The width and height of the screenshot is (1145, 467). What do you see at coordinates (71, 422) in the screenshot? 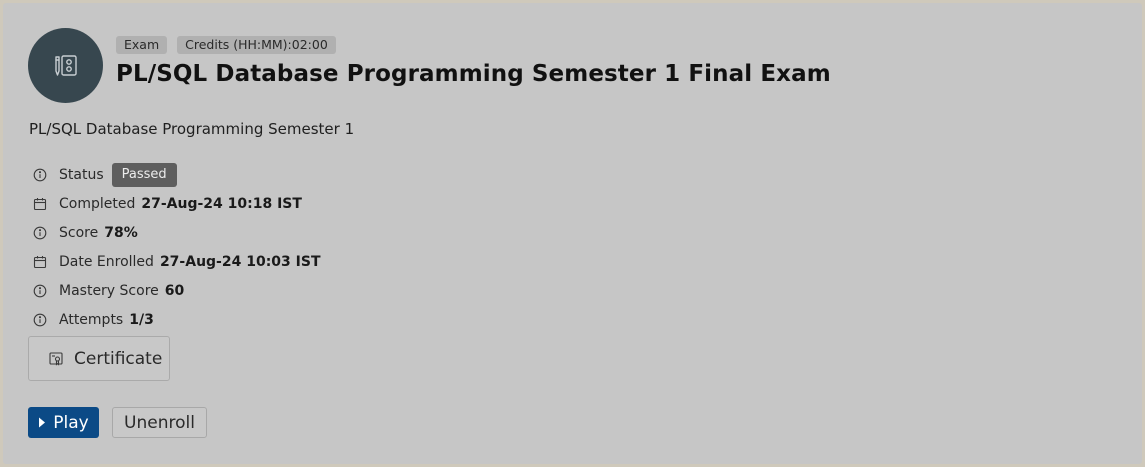
I see `play-button-label: Play` at bounding box center [71, 422].